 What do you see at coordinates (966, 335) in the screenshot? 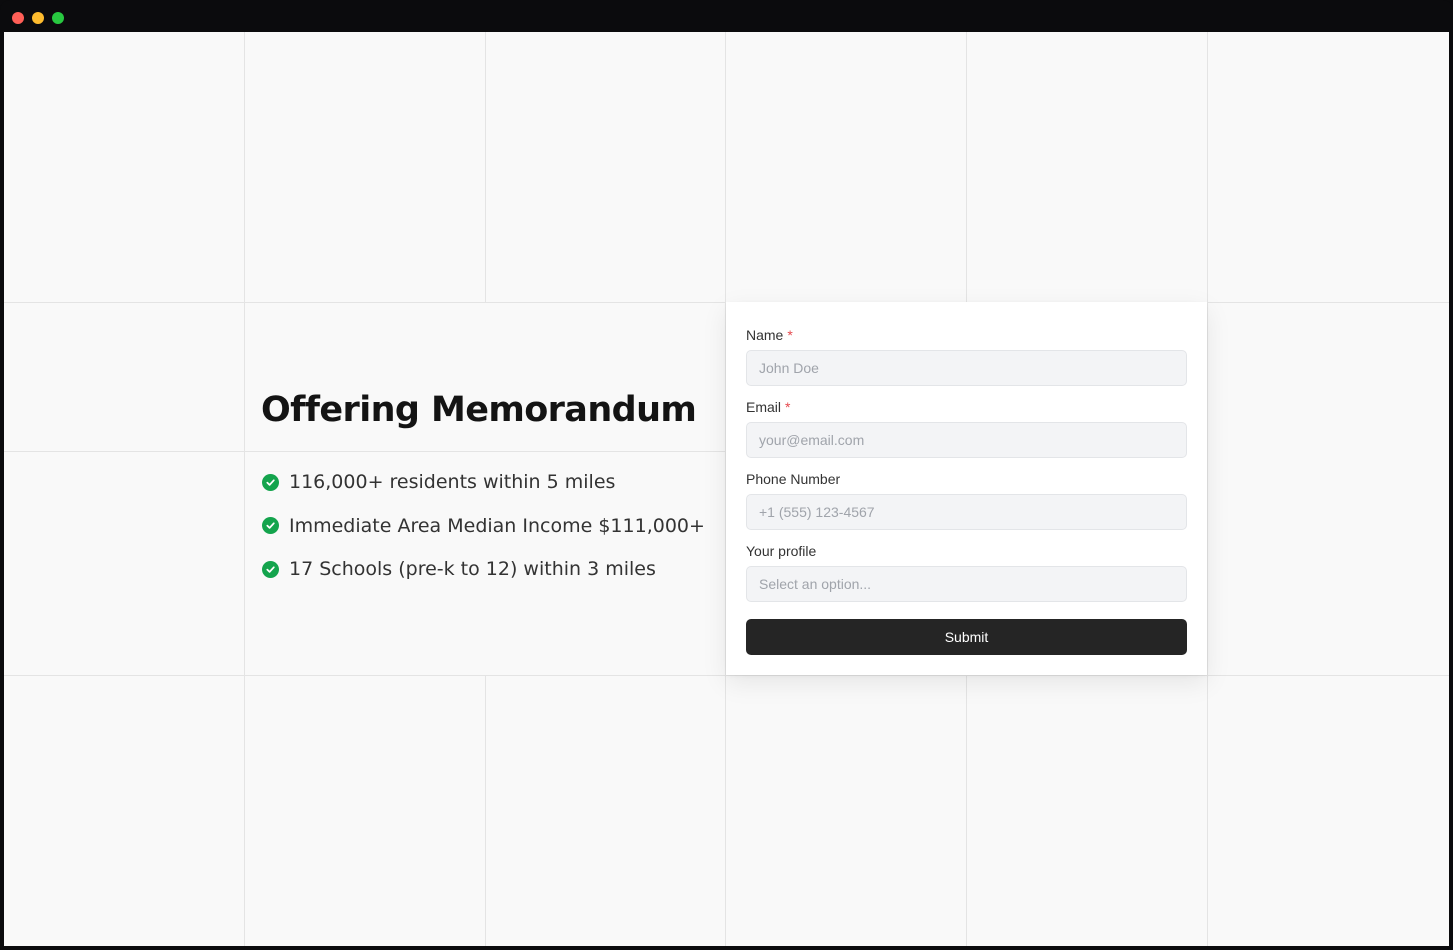
I see `name-label: Name *` at bounding box center [966, 335].